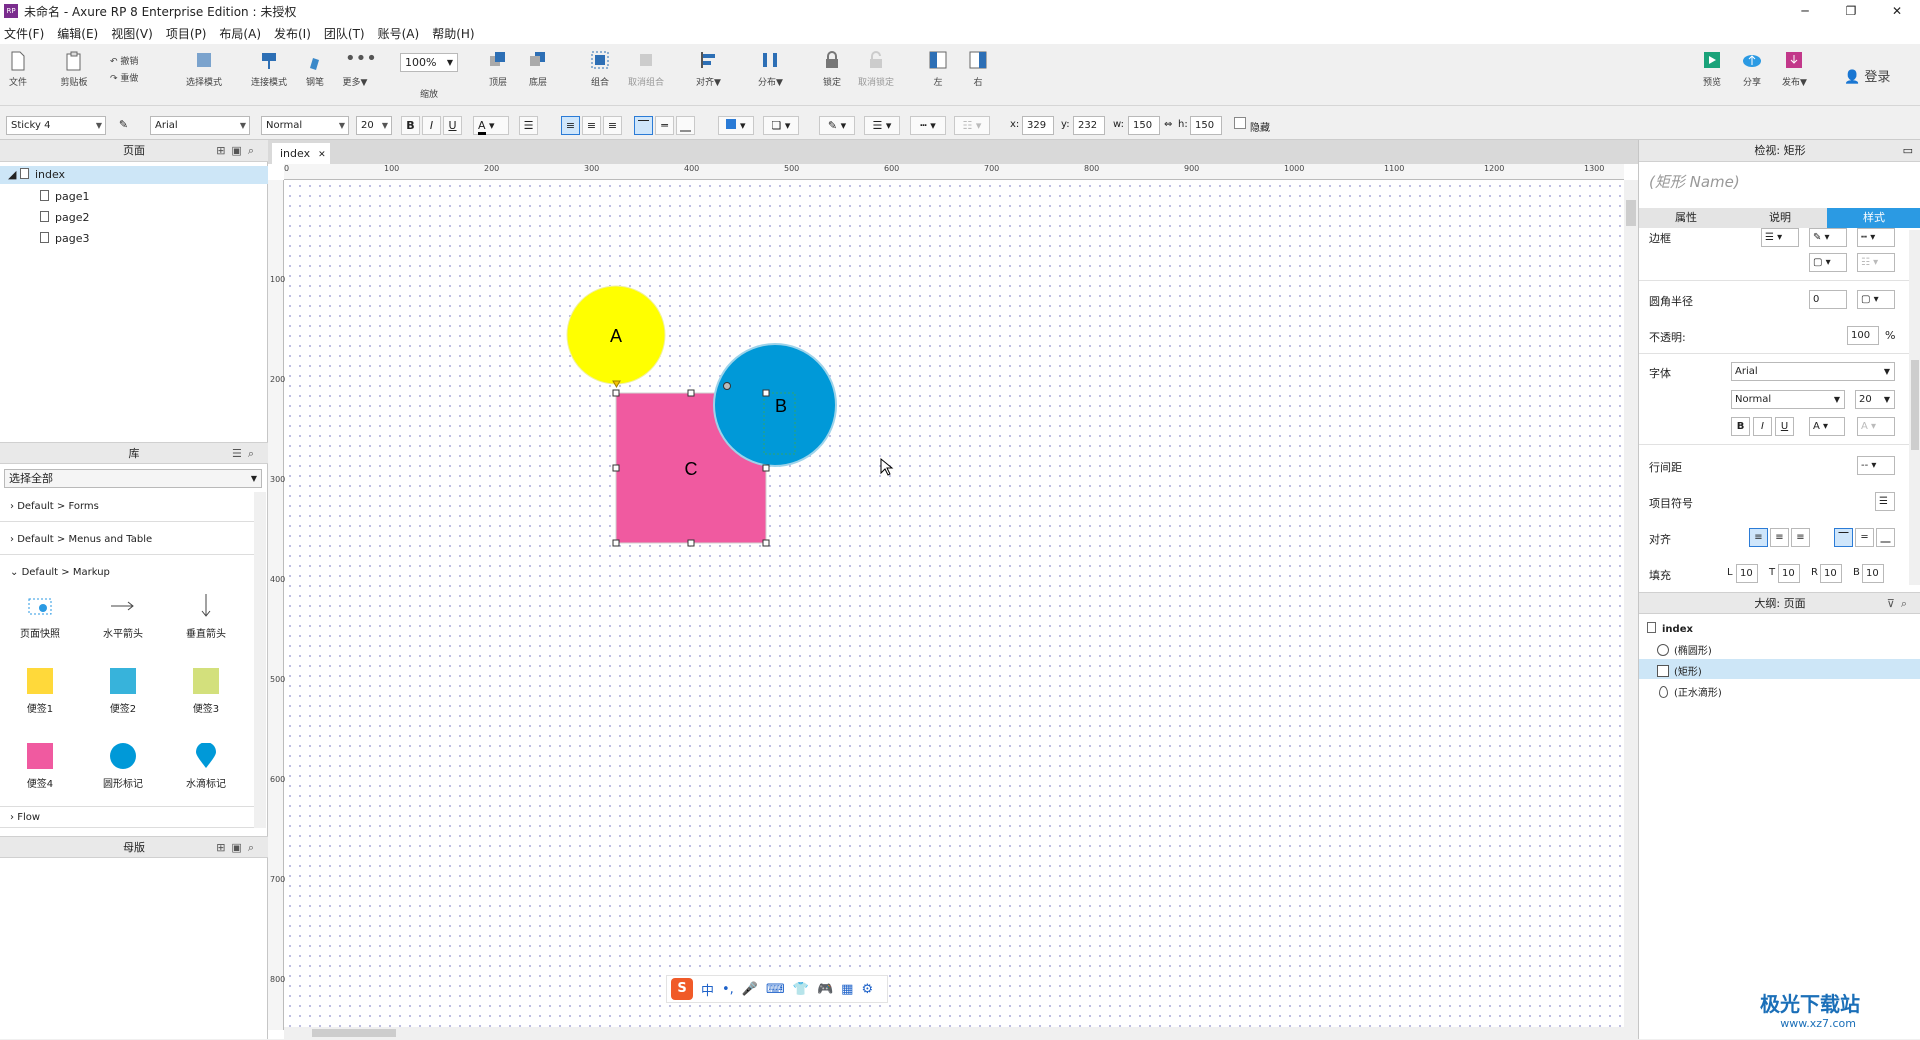  What do you see at coordinates (134, 175) in the screenshot?
I see `page-tree-root: ◢ index` at bounding box center [134, 175].